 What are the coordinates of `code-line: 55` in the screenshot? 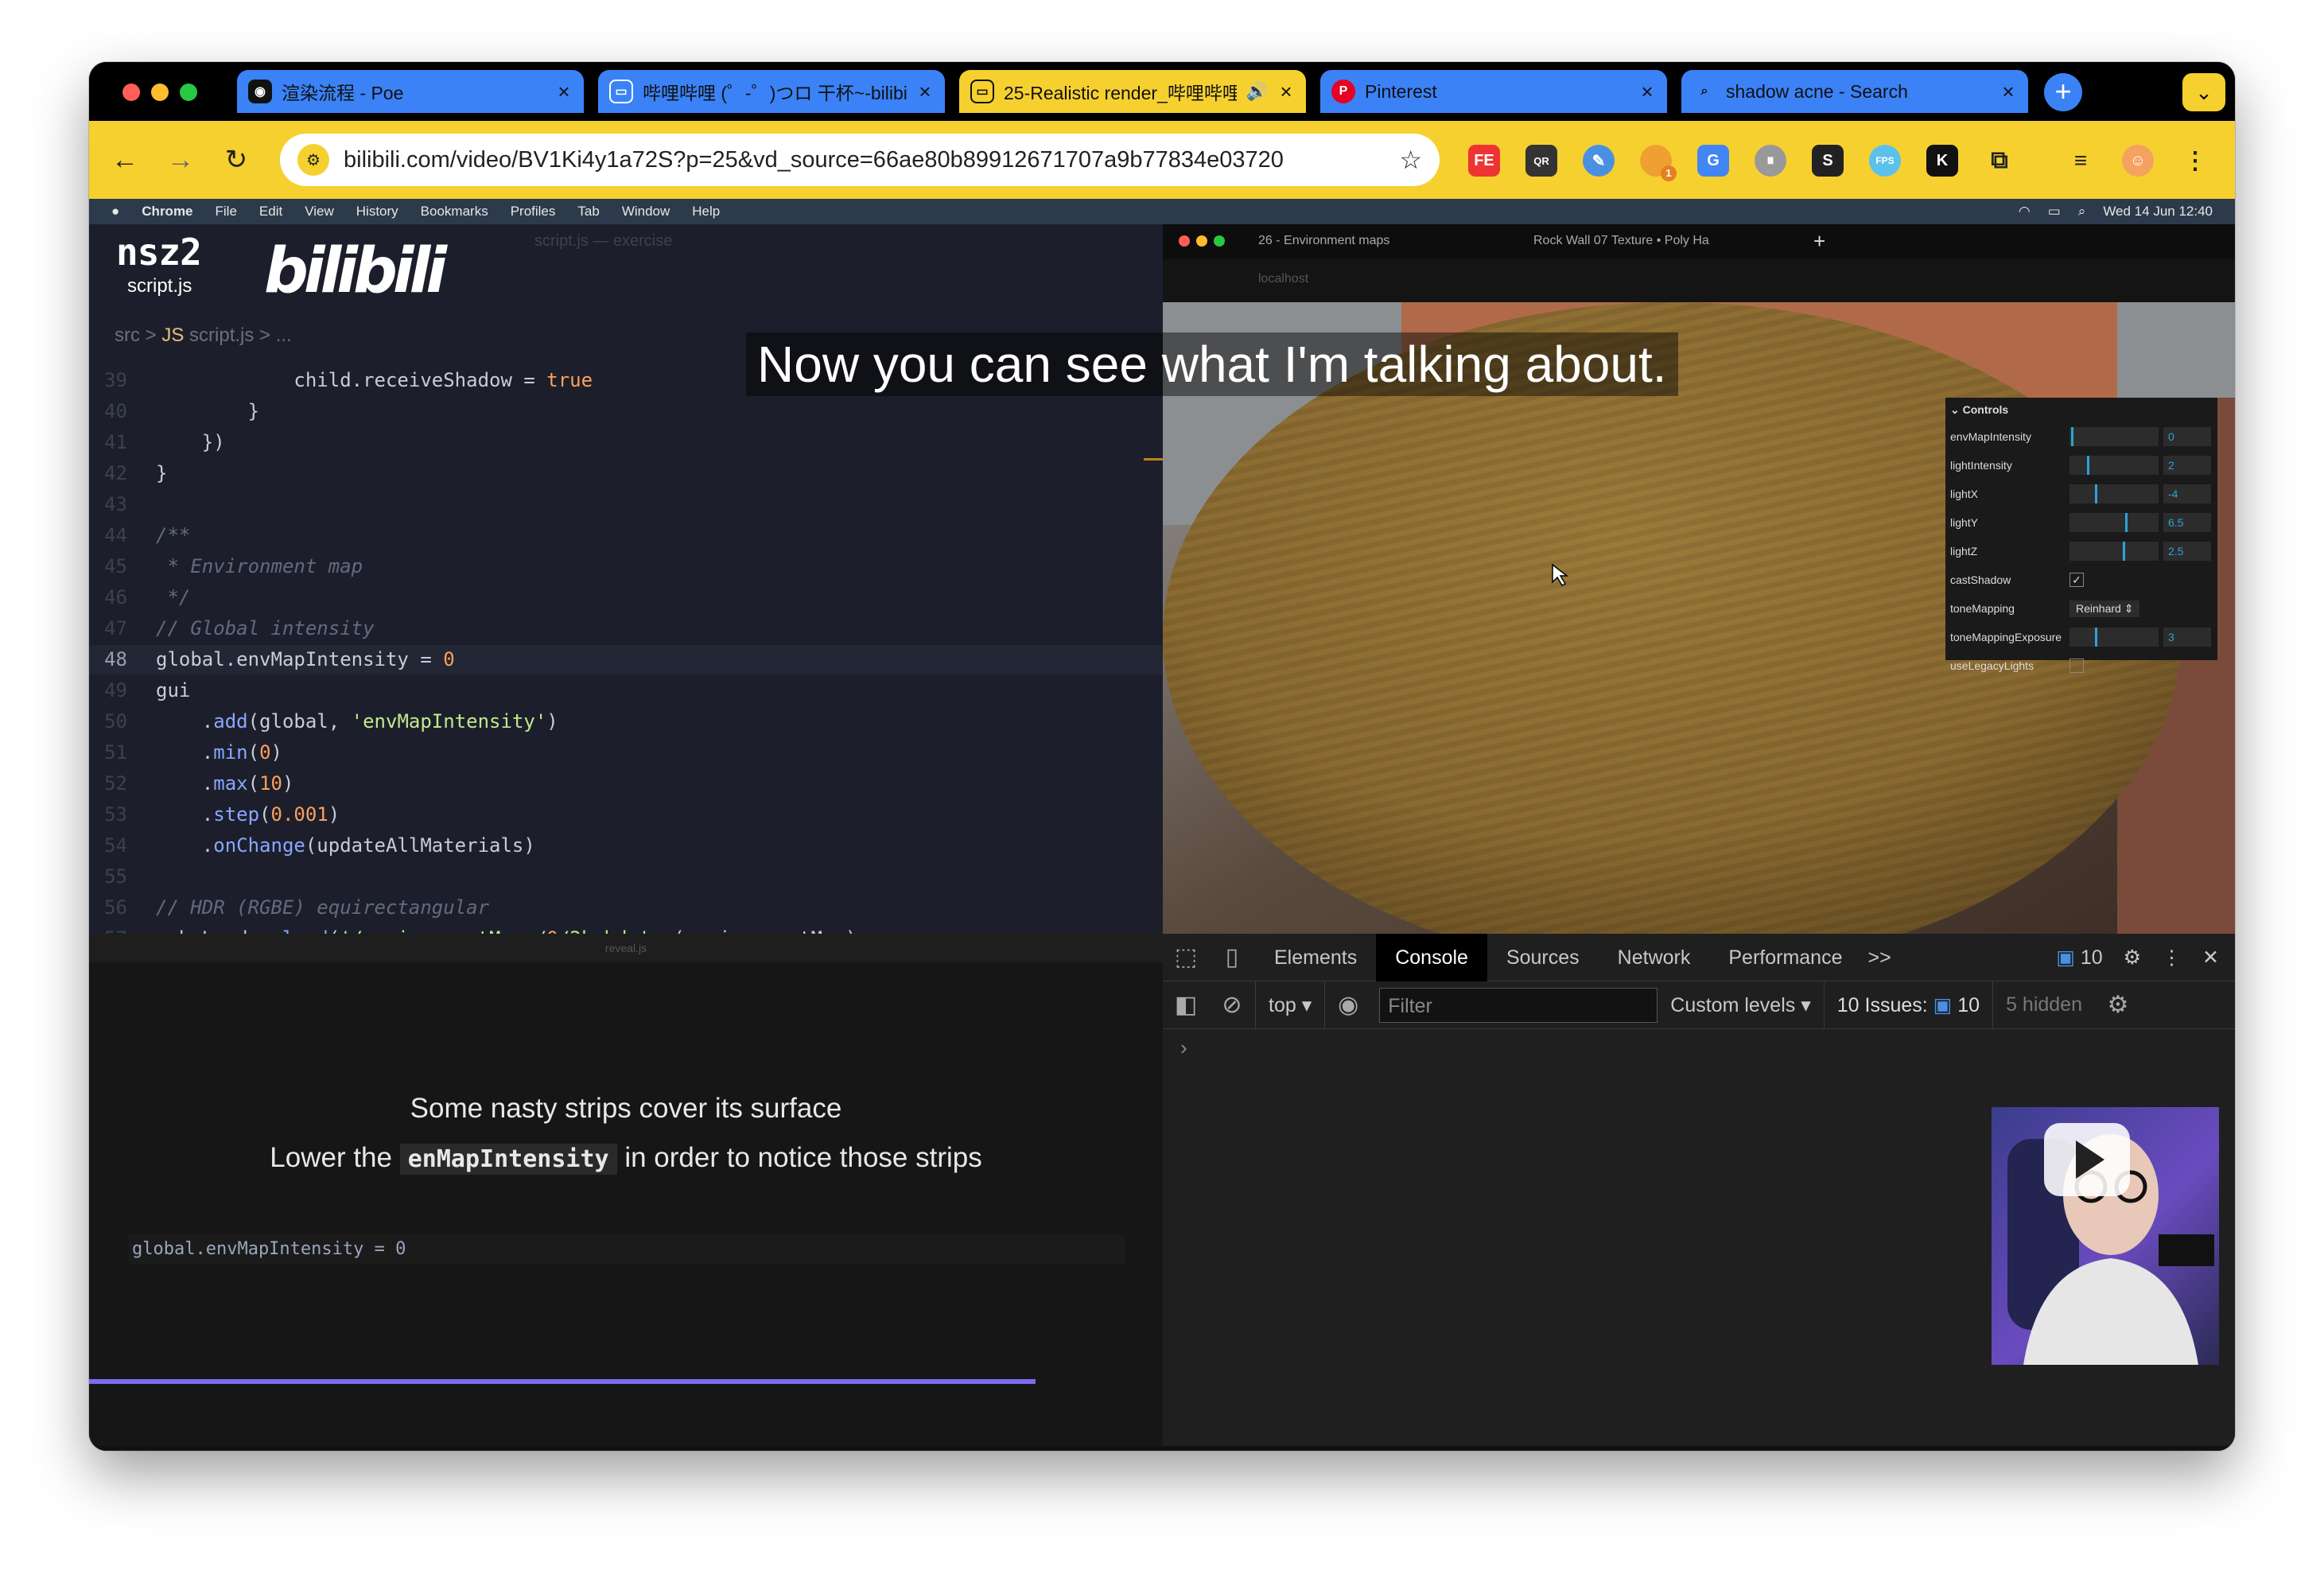 It's located at (115, 876).